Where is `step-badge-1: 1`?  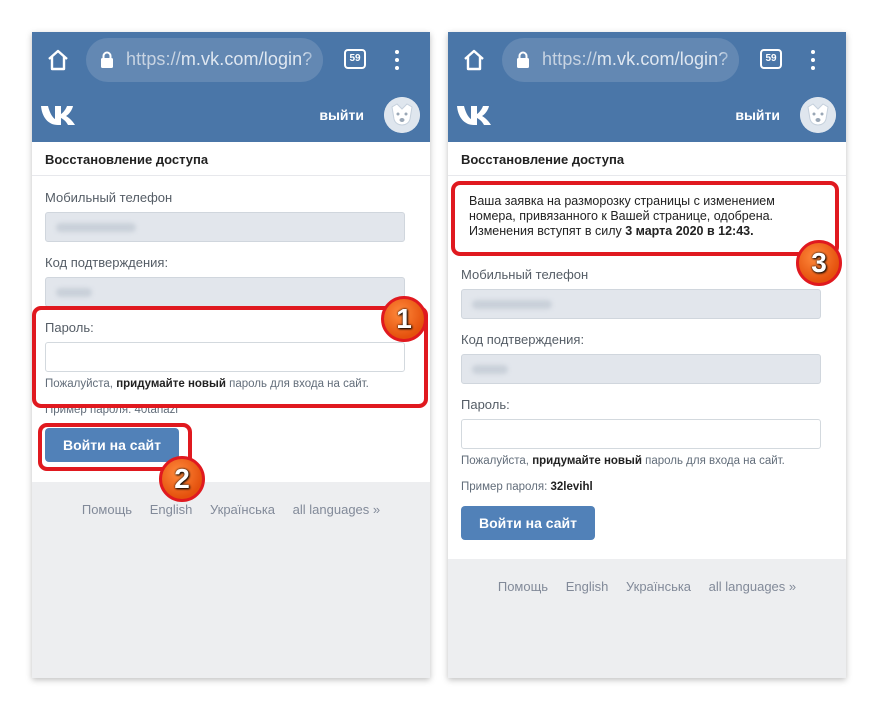
step-badge-1: 1 is located at coordinates (404, 319).